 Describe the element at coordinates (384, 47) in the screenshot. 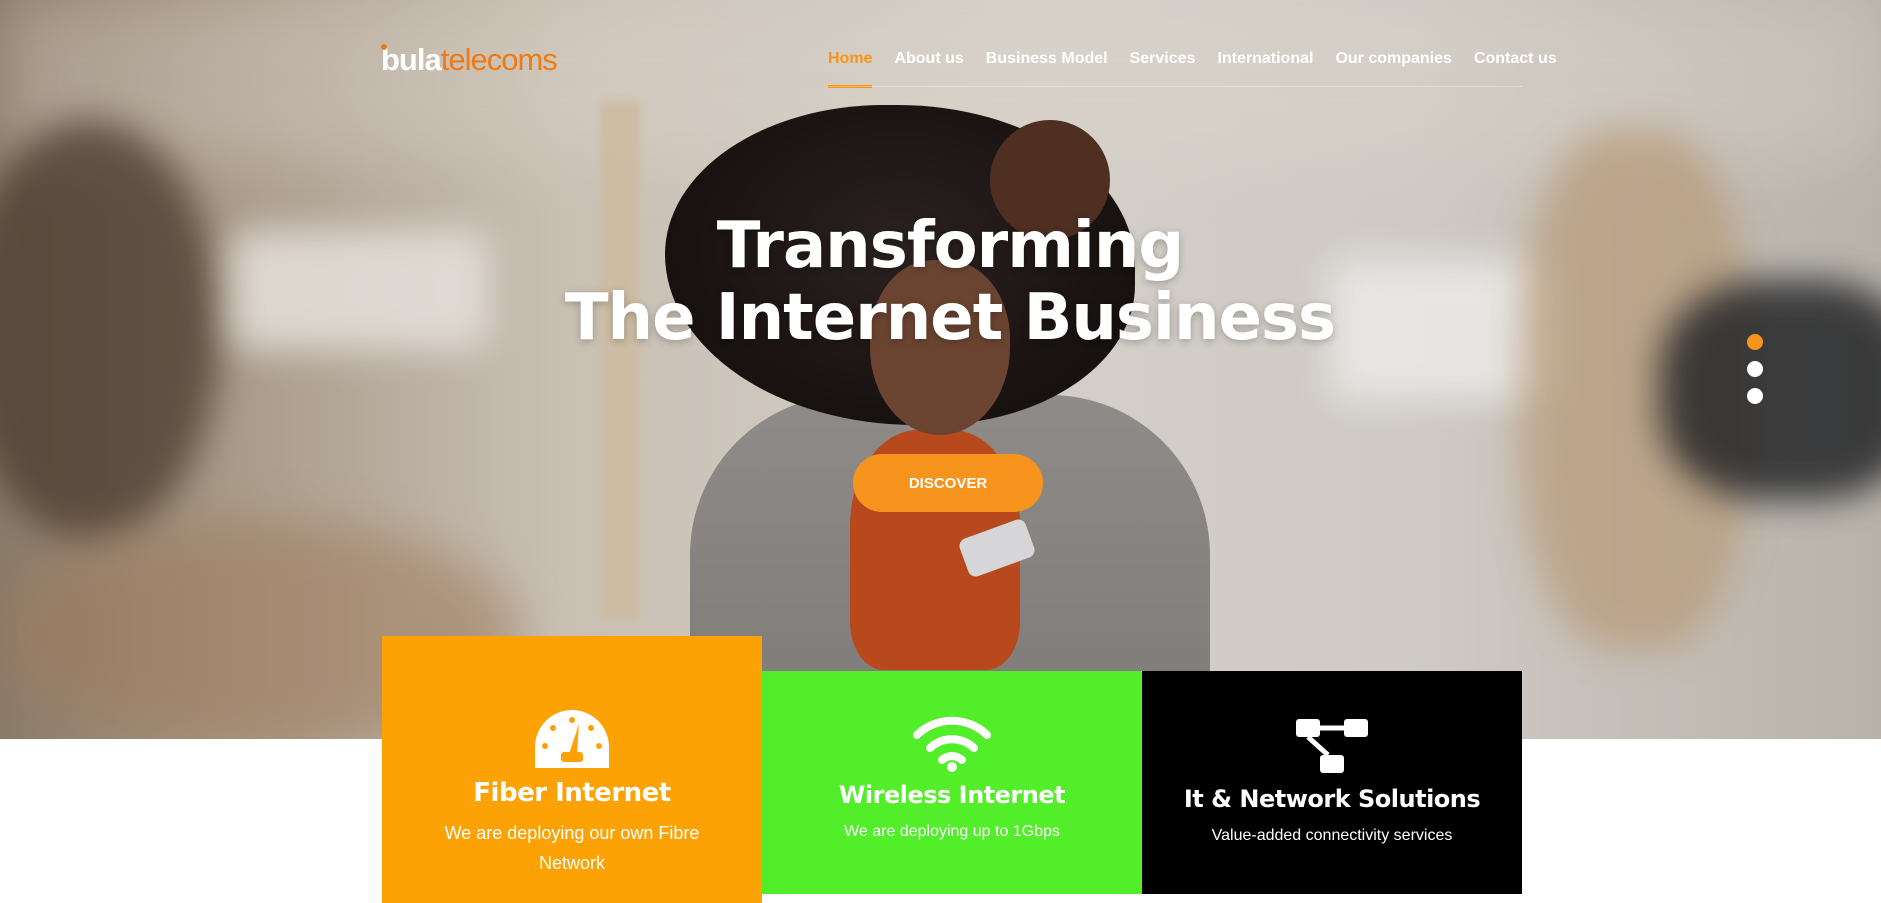

I see `logo-dot` at that location.